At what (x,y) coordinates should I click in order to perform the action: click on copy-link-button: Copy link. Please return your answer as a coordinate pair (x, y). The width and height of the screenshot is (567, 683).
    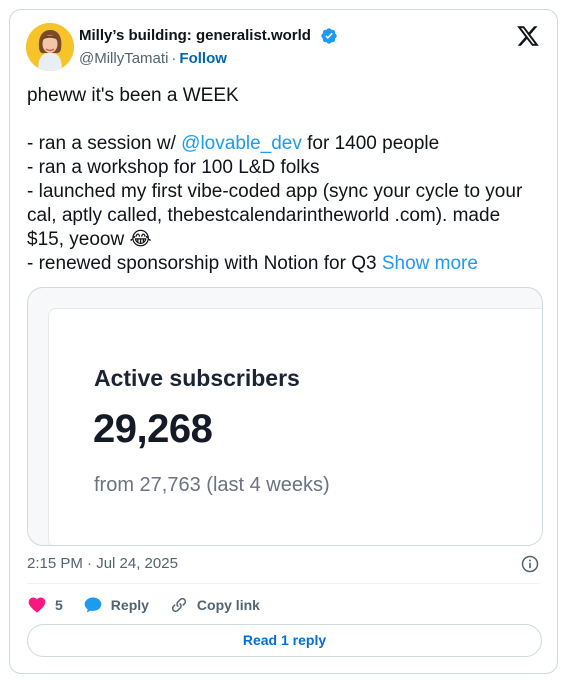
    Looking at the image, I should click on (214, 605).